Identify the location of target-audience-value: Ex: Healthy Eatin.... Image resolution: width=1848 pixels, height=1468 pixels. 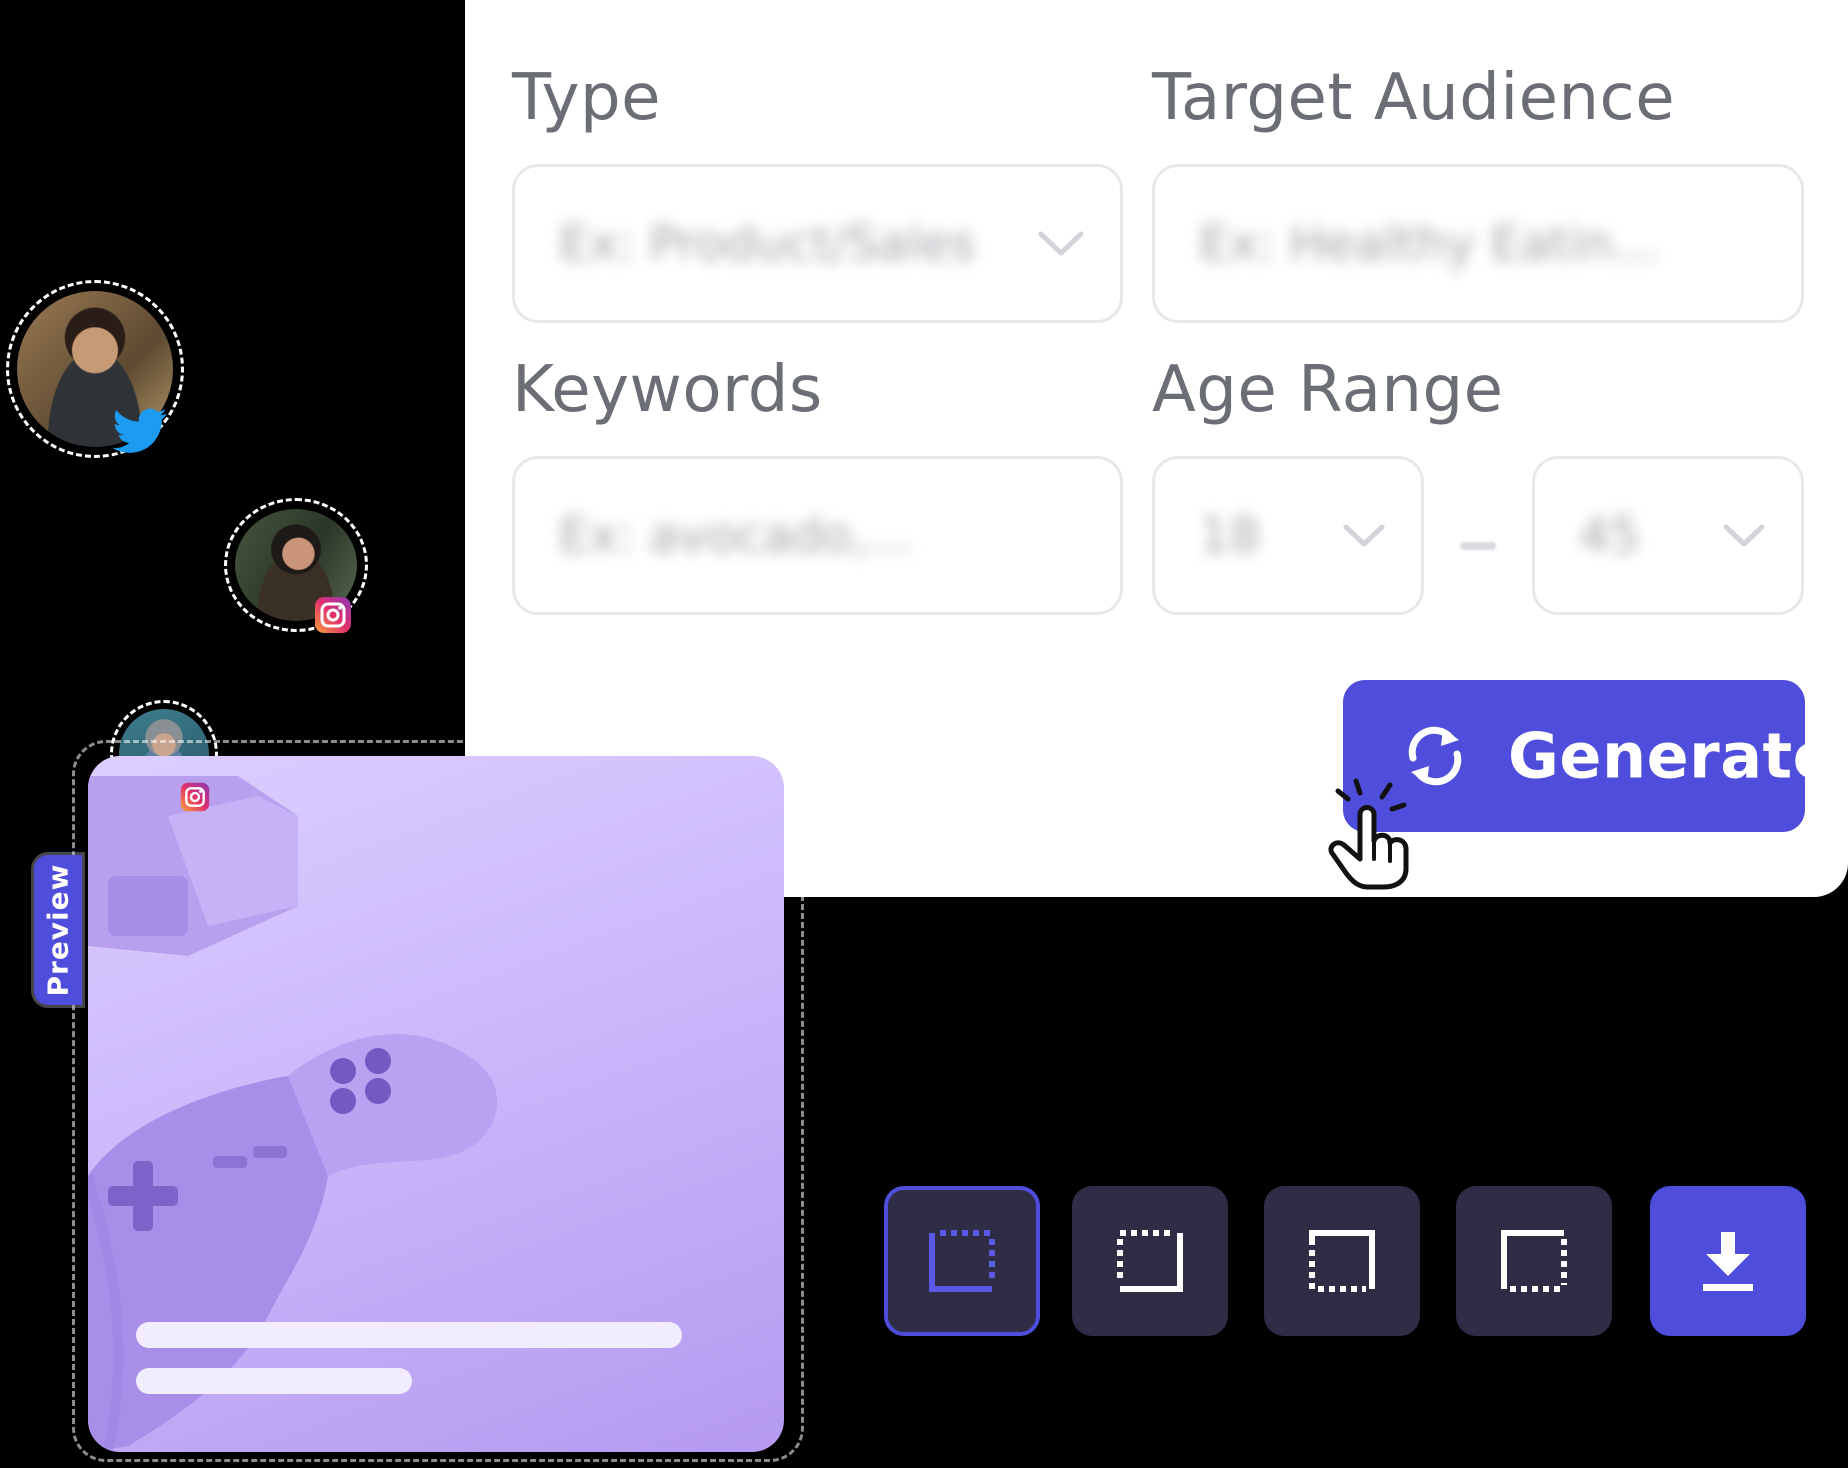
(1429, 243).